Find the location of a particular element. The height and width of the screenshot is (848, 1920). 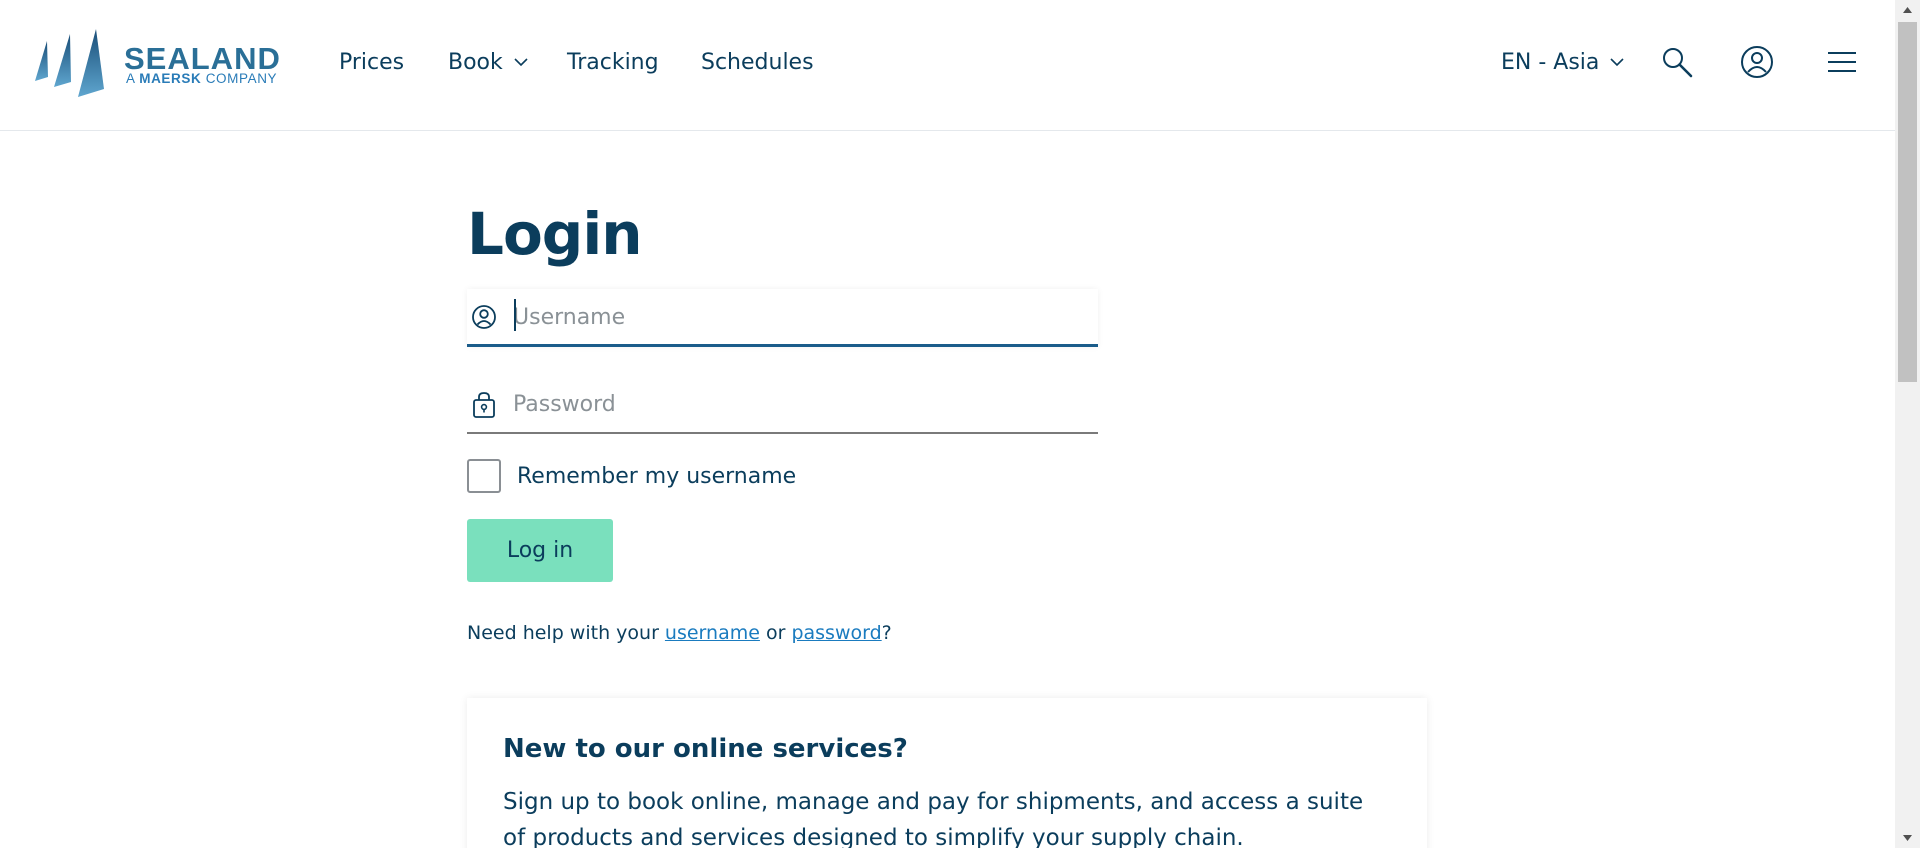

menu-button is located at coordinates (1842, 64).